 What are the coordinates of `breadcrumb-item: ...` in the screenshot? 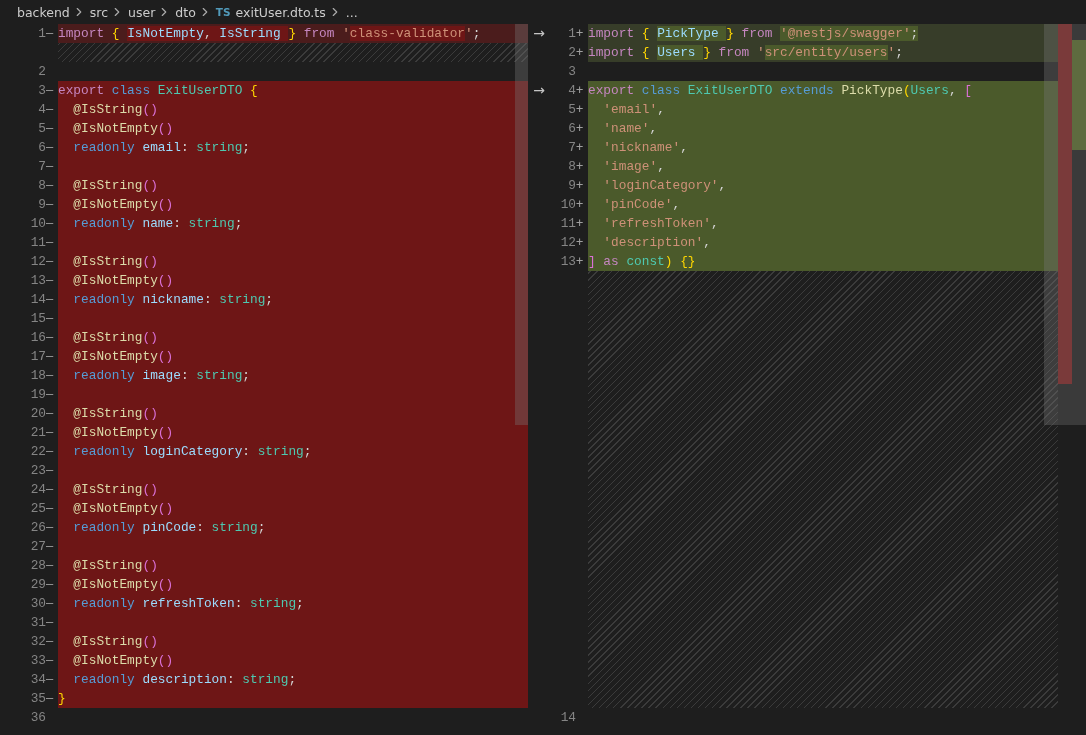 It's located at (351, 12).